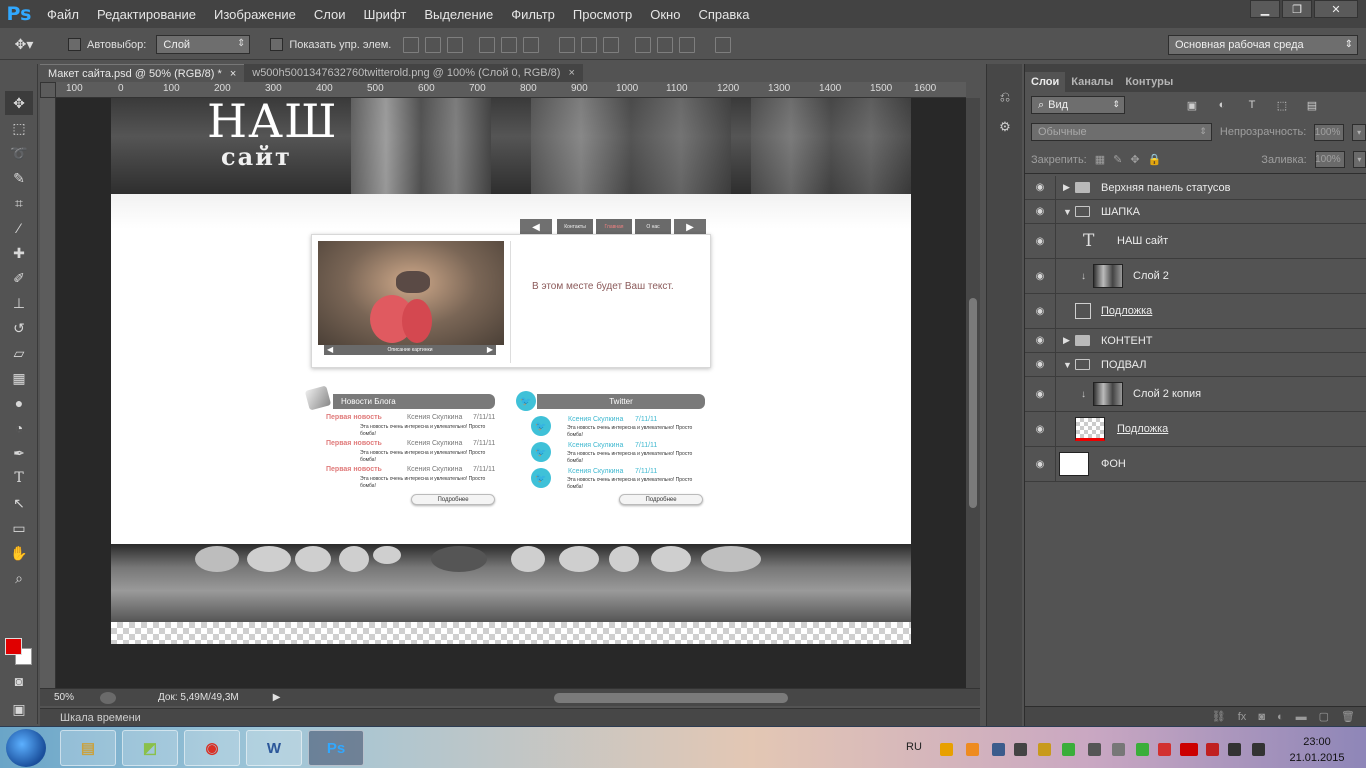  Describe the element at coordinates (1100, 159) in the screenshot. I see `lock-transparency-icon: ▦` at that location.